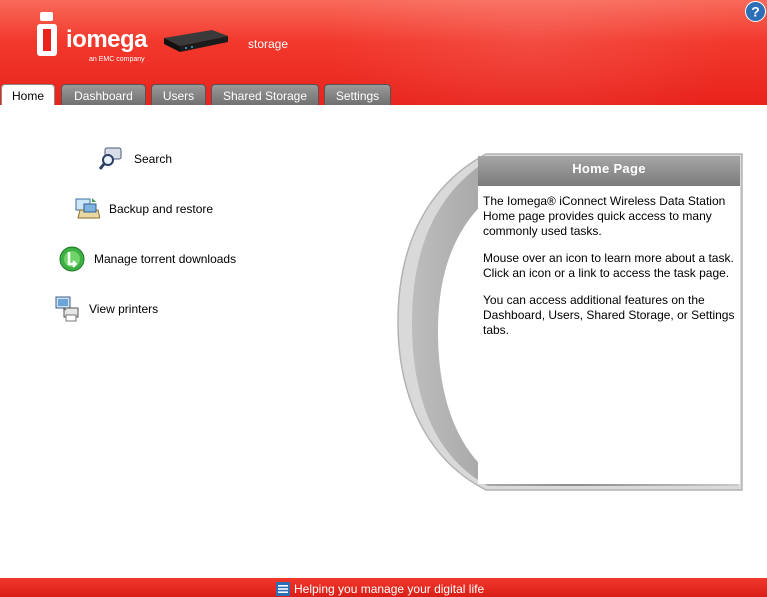  I want to click on task-search: Search, so click(159, 159).